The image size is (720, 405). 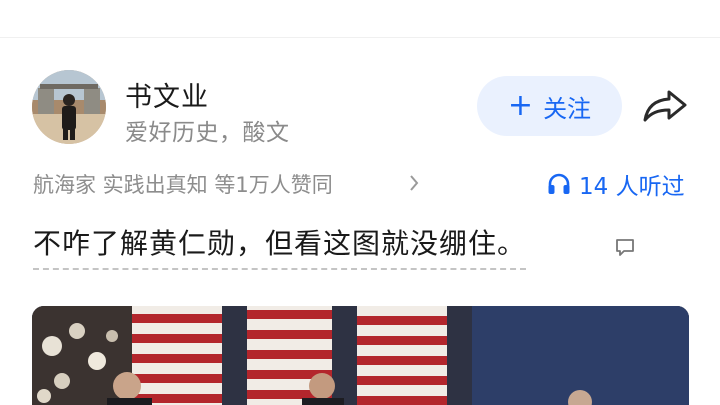 What do you see at coordinates (567, 108) in the screenshot?
I see `follow-label: 关注` at bounding box center [567, 108].